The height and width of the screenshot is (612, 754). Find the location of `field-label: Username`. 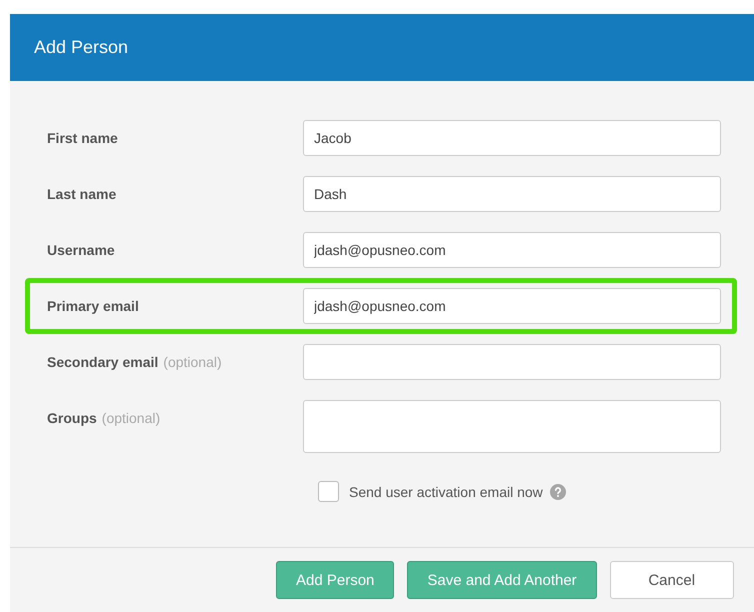

field-label: Username is located at coordinates (81, 250).